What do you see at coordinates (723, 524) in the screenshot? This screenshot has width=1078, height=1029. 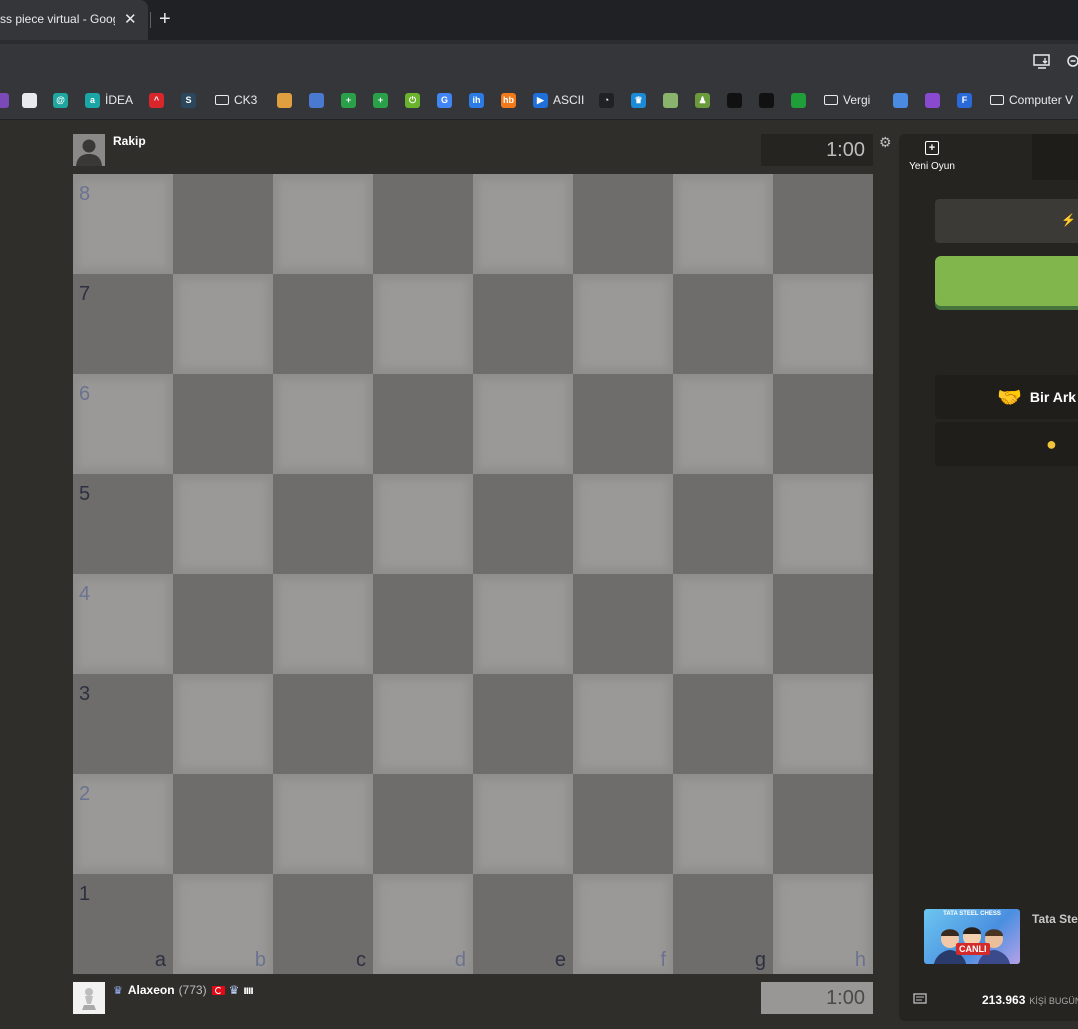 I see `square-g5` at bounding box center [723, 524].